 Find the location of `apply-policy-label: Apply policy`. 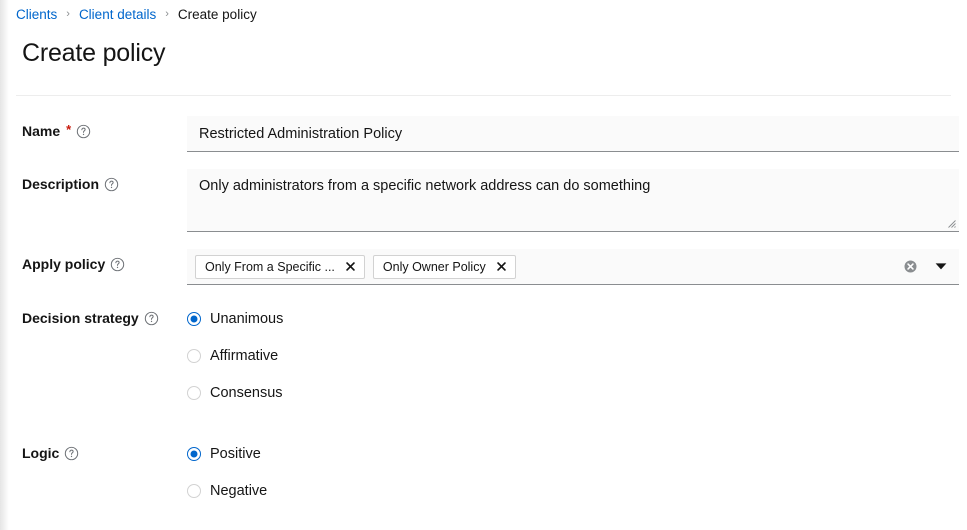

apply-policy-label: Apply policy is located at coordinates (104, 260).